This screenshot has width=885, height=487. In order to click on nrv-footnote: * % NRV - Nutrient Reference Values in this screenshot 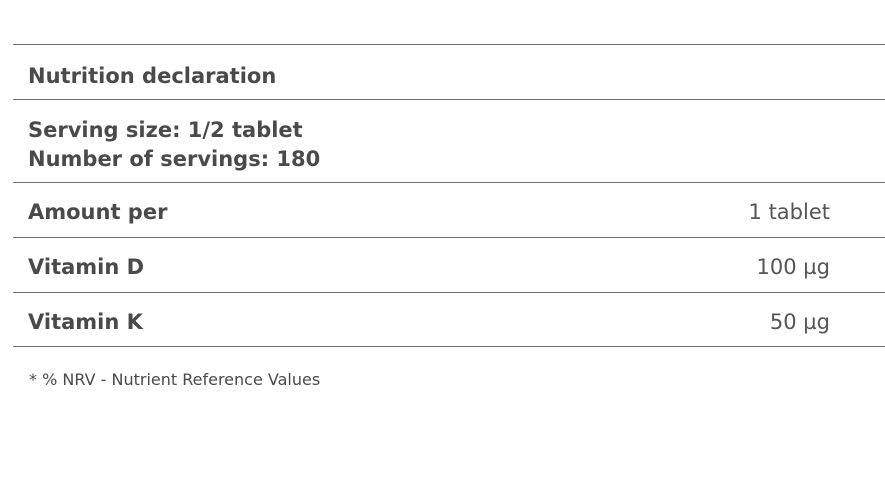, I will do `click(175, 379)`.